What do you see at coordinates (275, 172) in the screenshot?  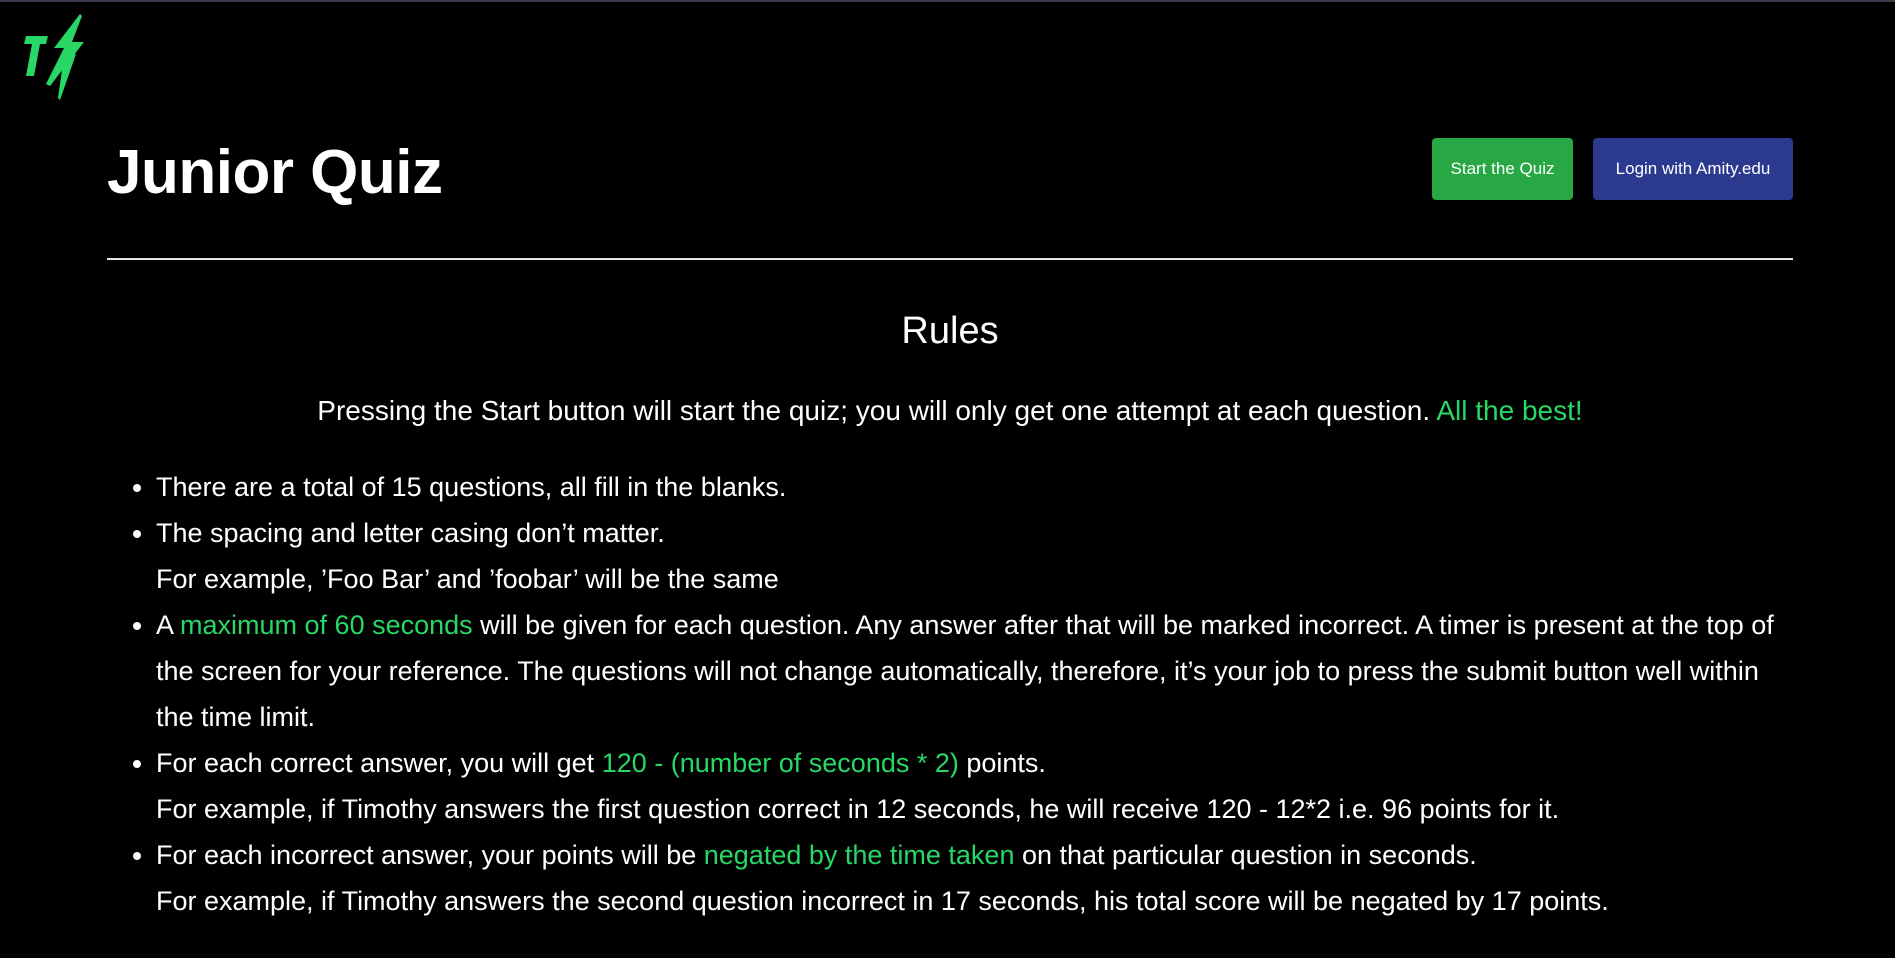 I see `page-title: Junior Quiz` at bounding box center [275, 172].